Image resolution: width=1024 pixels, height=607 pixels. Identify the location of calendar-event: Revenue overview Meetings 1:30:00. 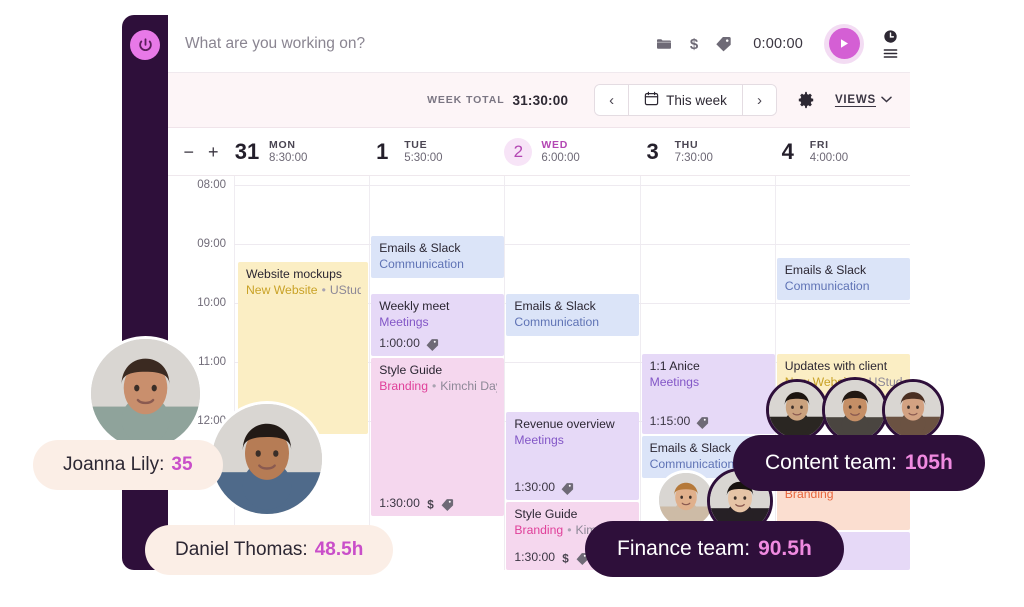
(573, 456).